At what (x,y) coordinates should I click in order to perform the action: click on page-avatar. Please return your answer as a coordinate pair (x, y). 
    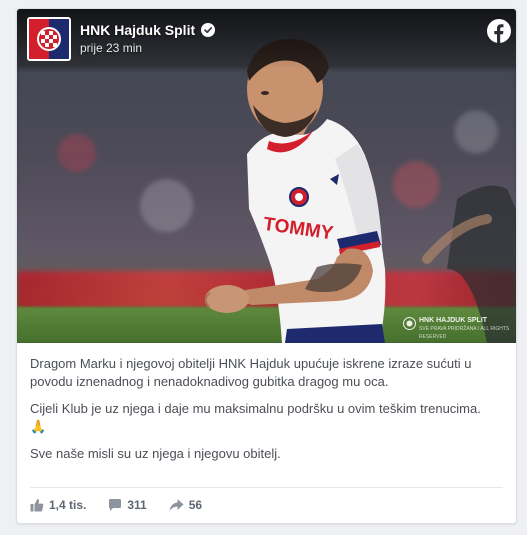
    Looking at the image, I should click on (49, 39).